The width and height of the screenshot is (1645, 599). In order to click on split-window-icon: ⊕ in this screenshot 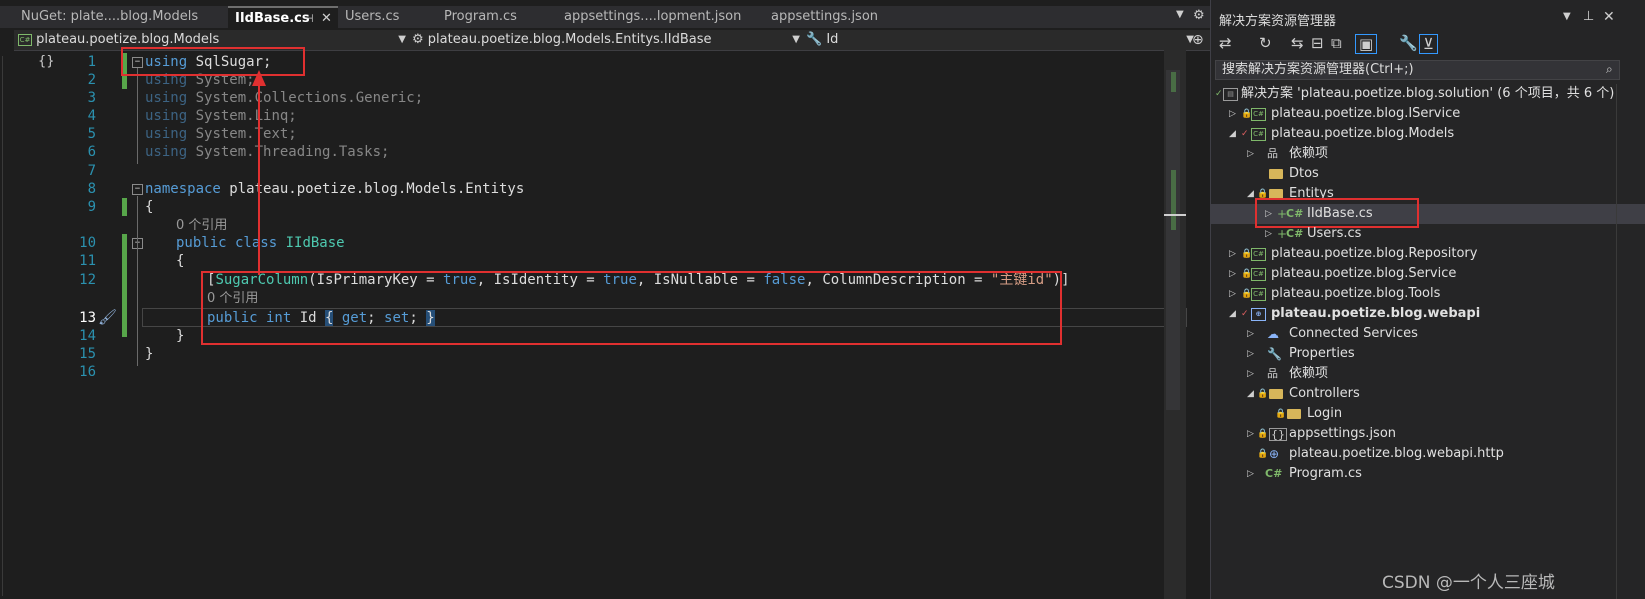, I will do `click(1198, 40)`.